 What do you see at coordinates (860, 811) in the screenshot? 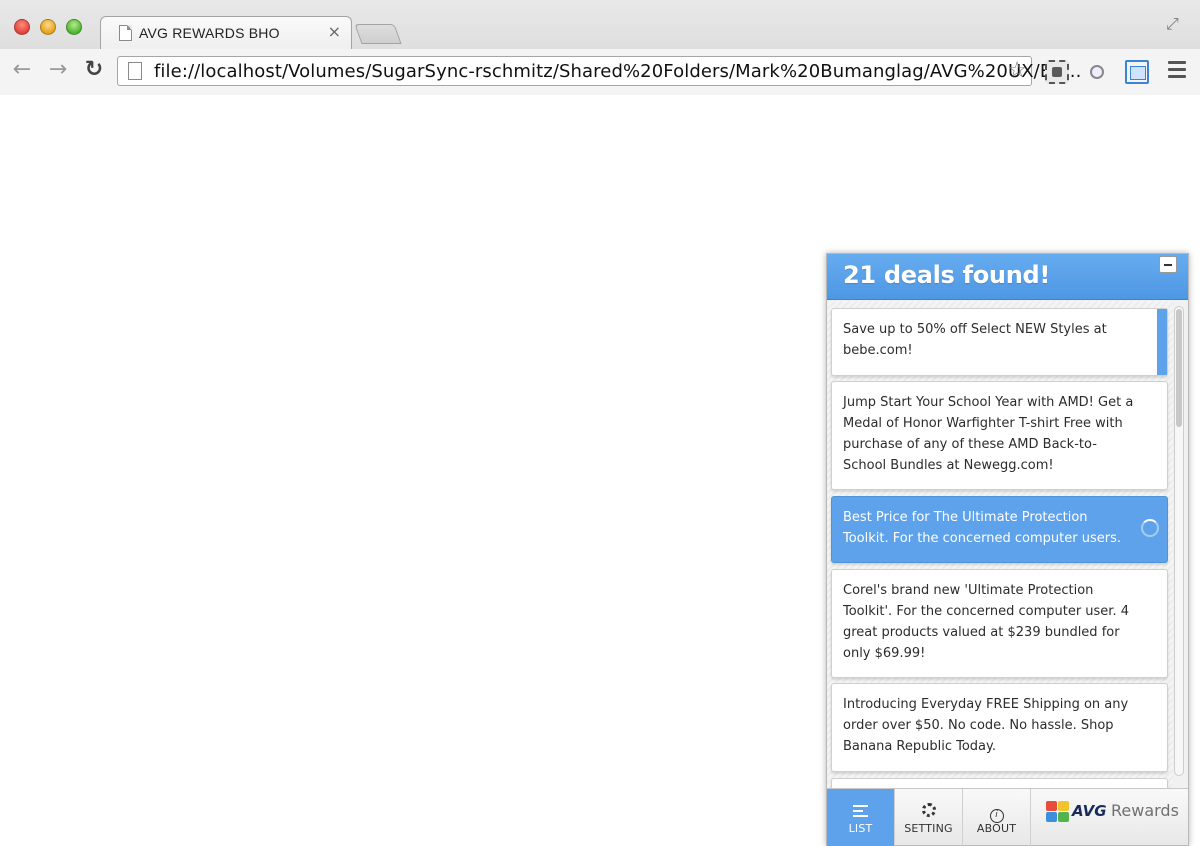
I see `list-icon` at bounding box center [860, 811].